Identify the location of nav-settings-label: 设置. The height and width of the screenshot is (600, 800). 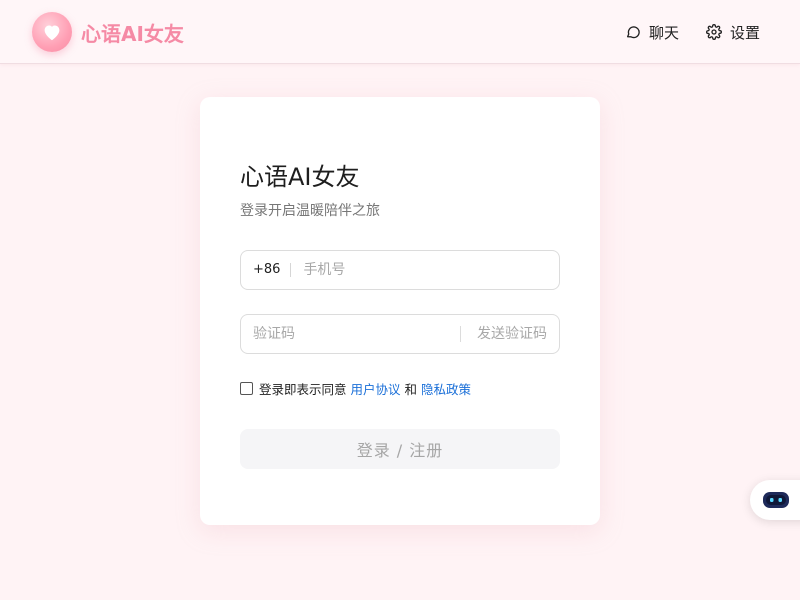
(745, 32).